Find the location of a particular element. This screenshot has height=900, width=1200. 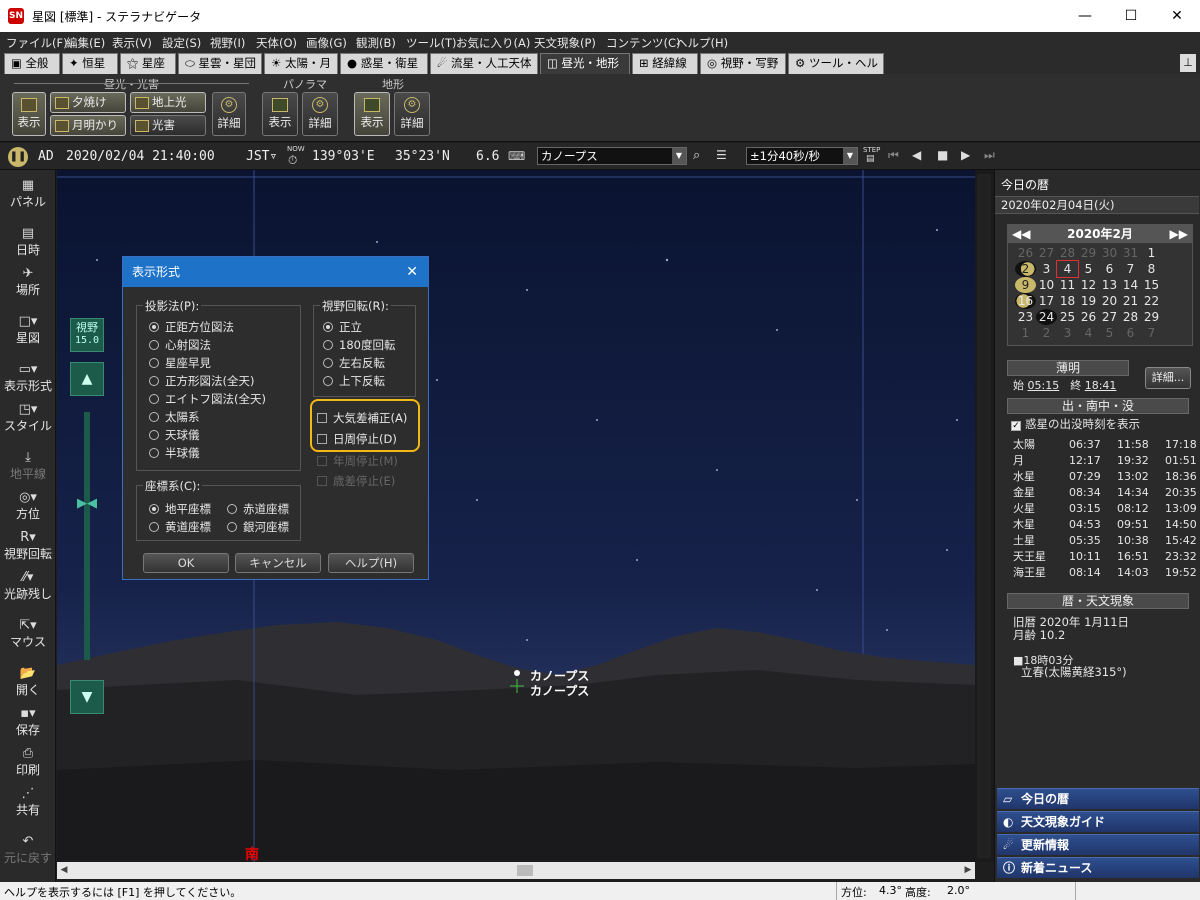

tab-stars: ✦ 恒星 is located at coordinates (90, 63).